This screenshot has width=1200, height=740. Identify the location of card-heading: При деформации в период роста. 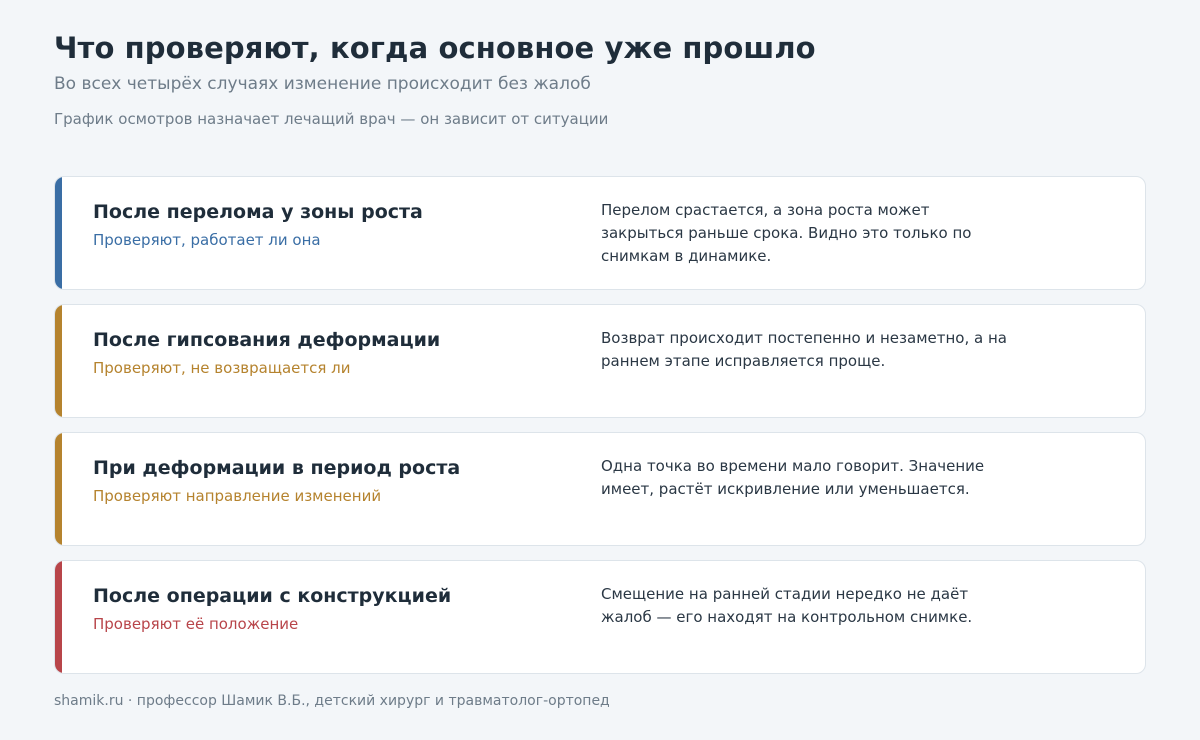
(277, 468).